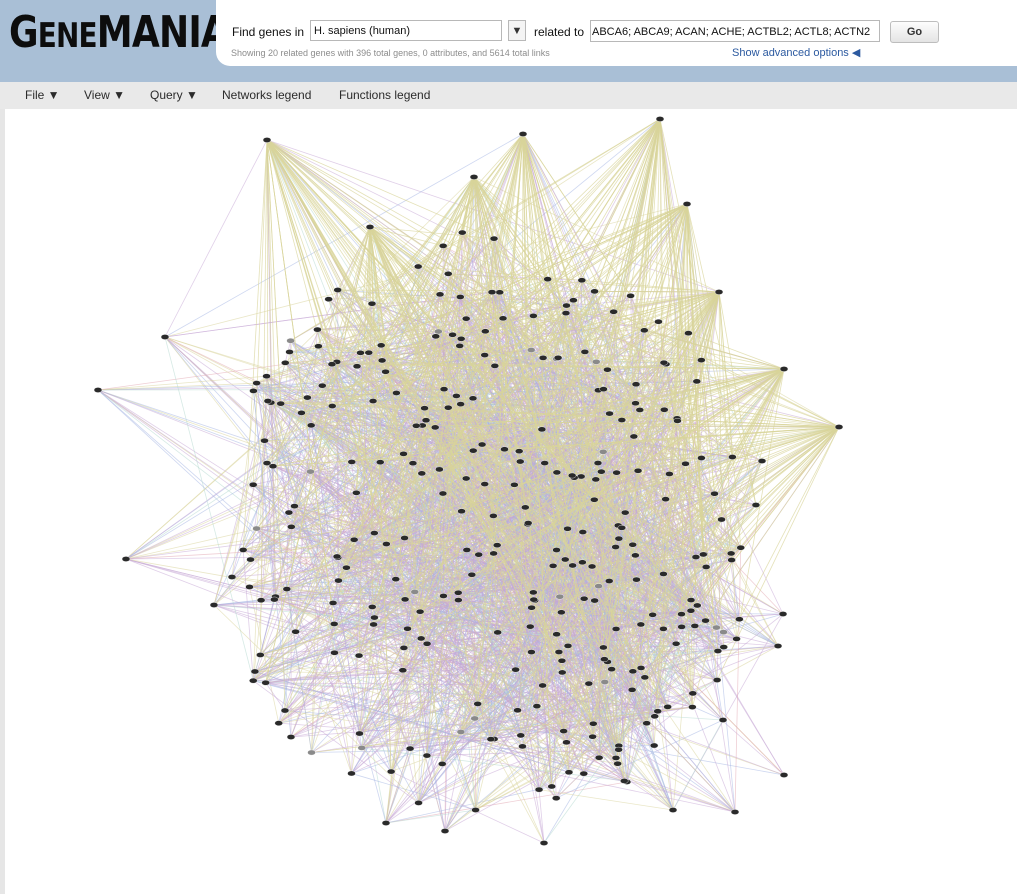  Describe the element at coordinates (517, 30) in the screenshot. I see `organism-dropdown-icon: ▼` at that location.